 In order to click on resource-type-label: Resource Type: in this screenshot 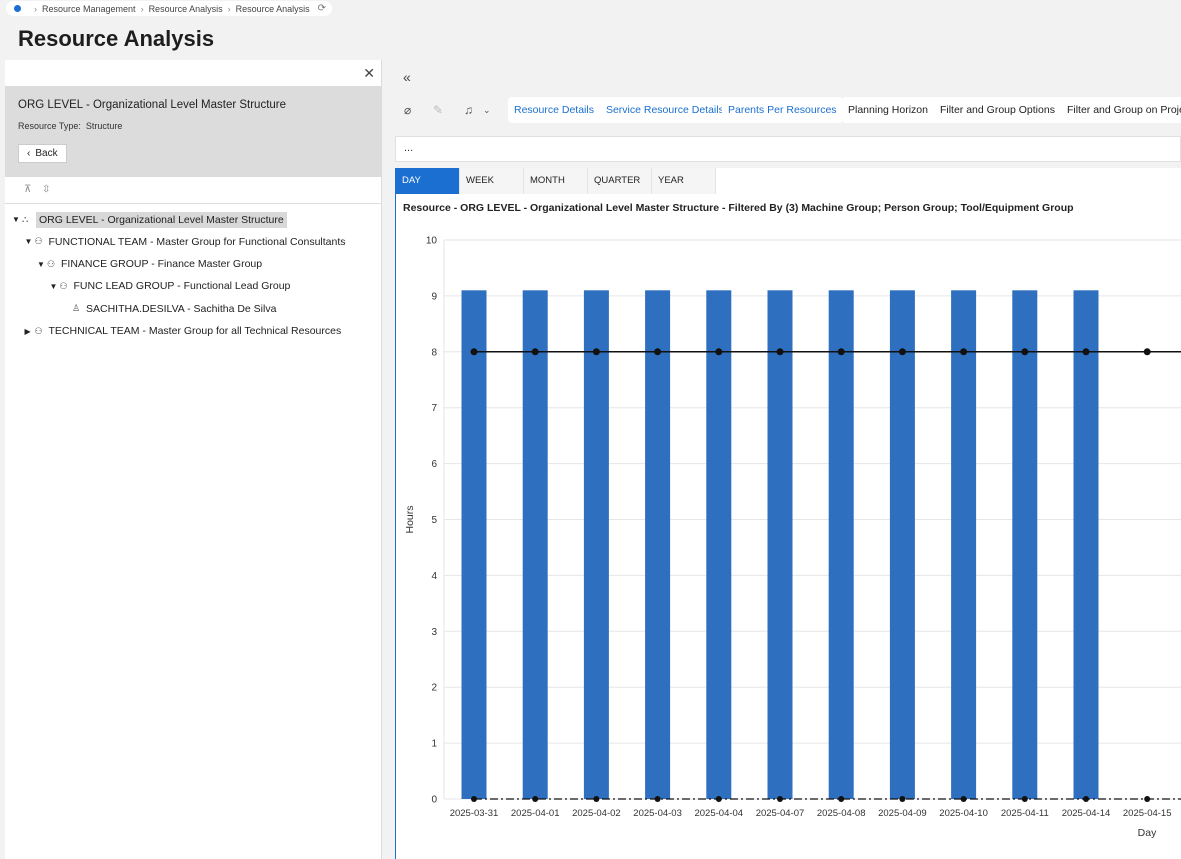, I will do `click(49, 126)`.